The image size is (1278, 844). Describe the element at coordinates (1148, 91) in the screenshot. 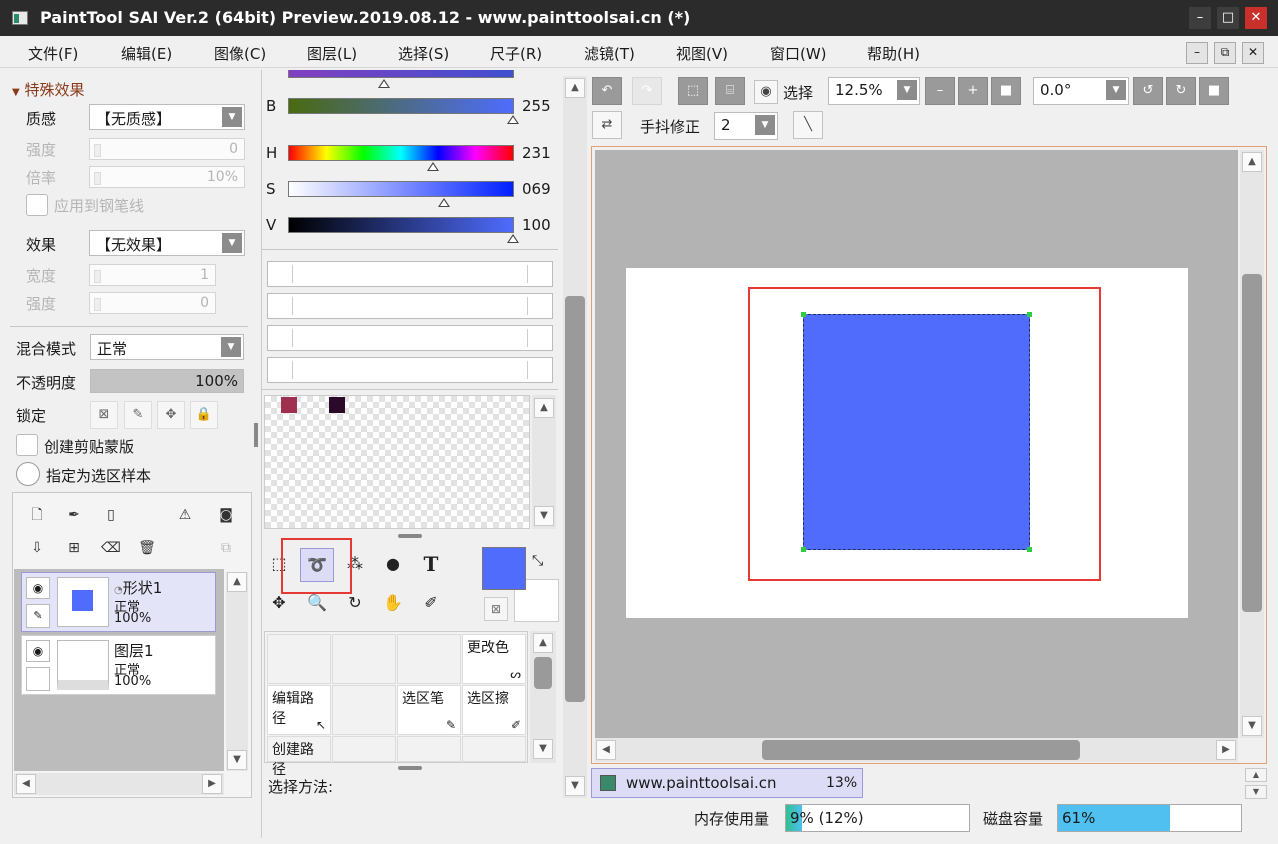

I see `rotate-left-icon: ↺` at that location.